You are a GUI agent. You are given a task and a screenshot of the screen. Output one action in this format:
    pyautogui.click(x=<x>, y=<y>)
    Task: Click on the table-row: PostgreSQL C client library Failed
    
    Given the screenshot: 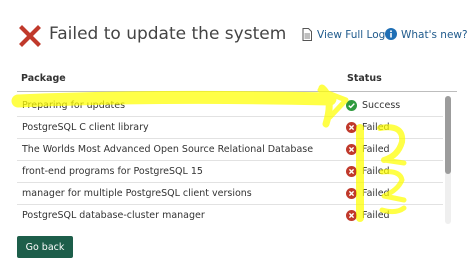 What is the action you would take?
    pyautogui.click(x=230, y=128)
    